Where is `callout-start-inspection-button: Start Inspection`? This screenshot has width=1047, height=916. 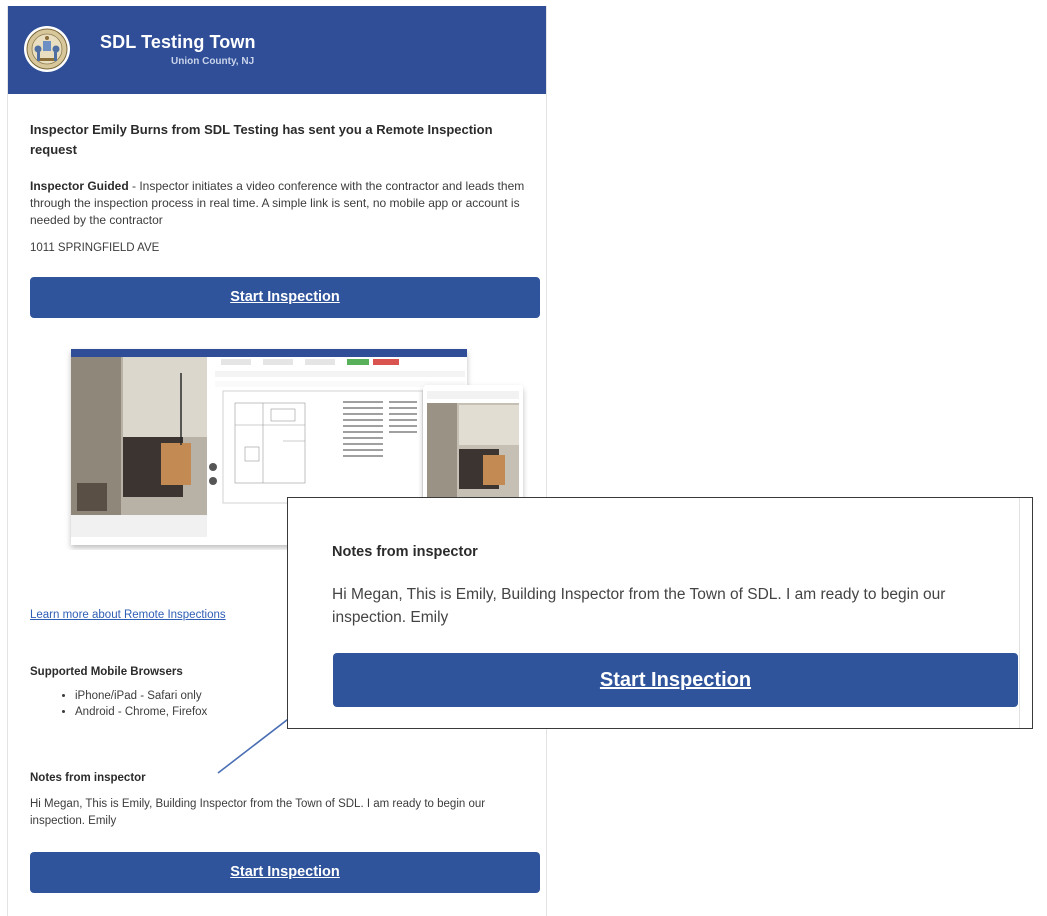
callout-start-inspection-button: Start Inspection is located at coordinates (675, 680).